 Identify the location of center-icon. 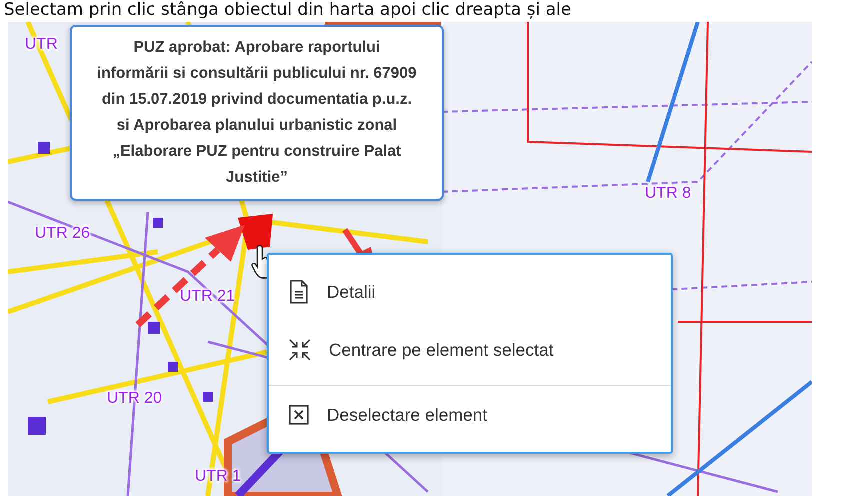
(300, 350).